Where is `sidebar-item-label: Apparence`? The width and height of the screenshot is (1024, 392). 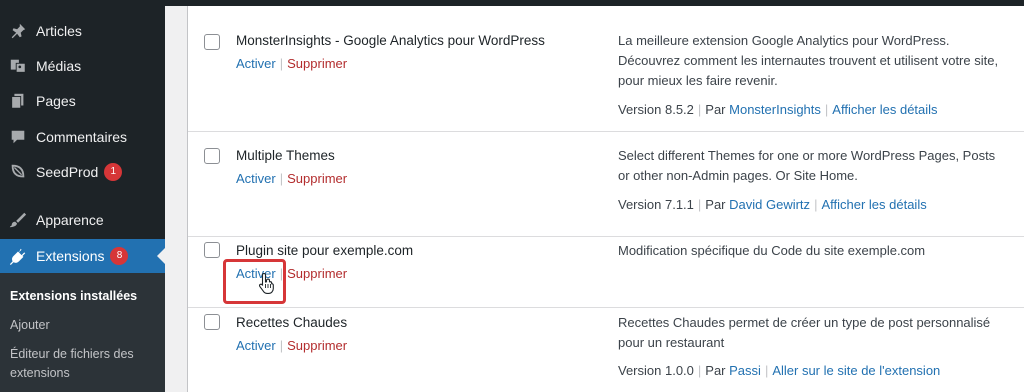
sidebar-item-label: Apparence is located at coordinates (70, 220).